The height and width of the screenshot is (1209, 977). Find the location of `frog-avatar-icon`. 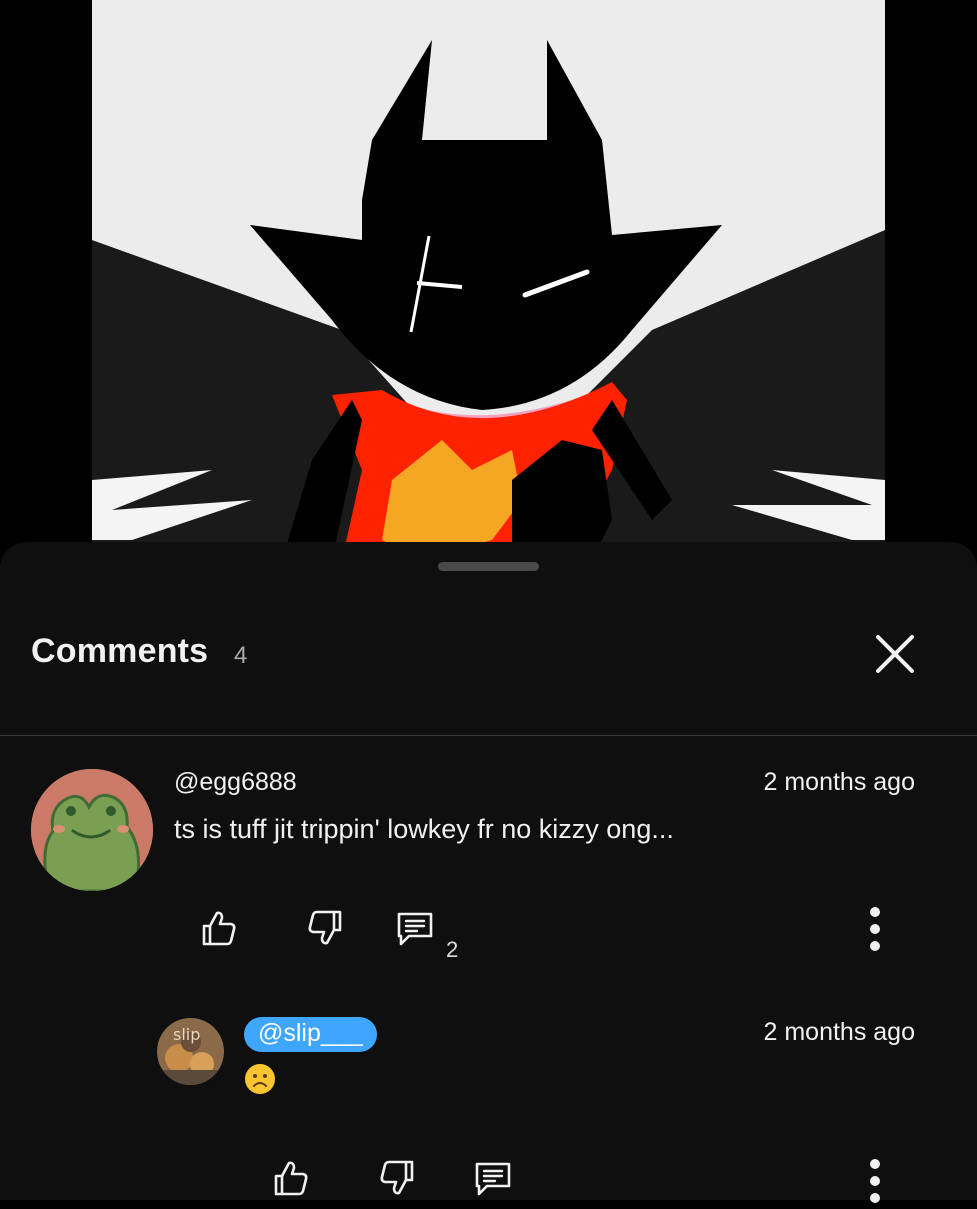

frog-avatar-icon is located at coordinates (92, 830).